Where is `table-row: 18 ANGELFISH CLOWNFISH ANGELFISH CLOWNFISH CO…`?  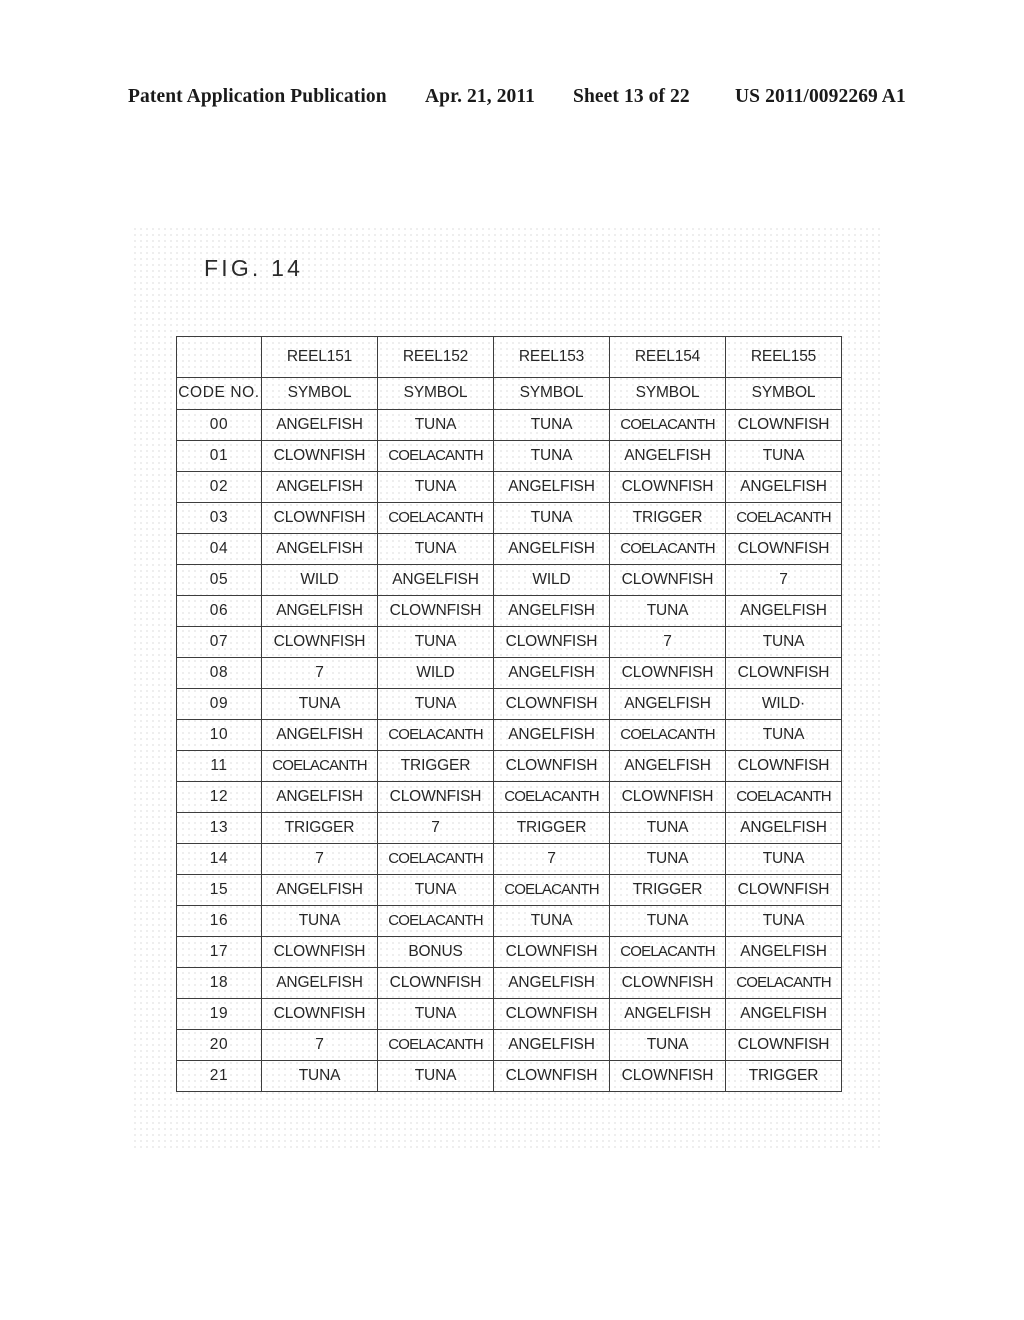 table-row: 18 ANGELFISH CLOWNFISH ANGELFISH CLOWNFISH CO… is located at coordinates (509, 983).